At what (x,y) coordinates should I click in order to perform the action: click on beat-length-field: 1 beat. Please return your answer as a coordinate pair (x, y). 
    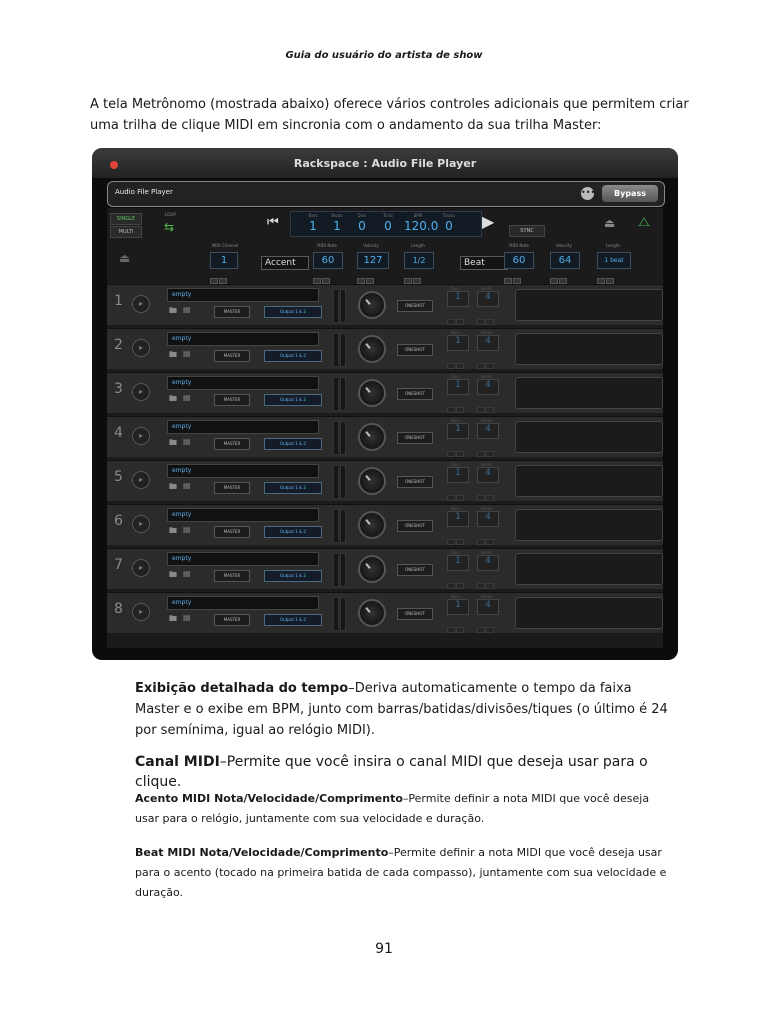
    Looking at the image, I should click on (614, 260).